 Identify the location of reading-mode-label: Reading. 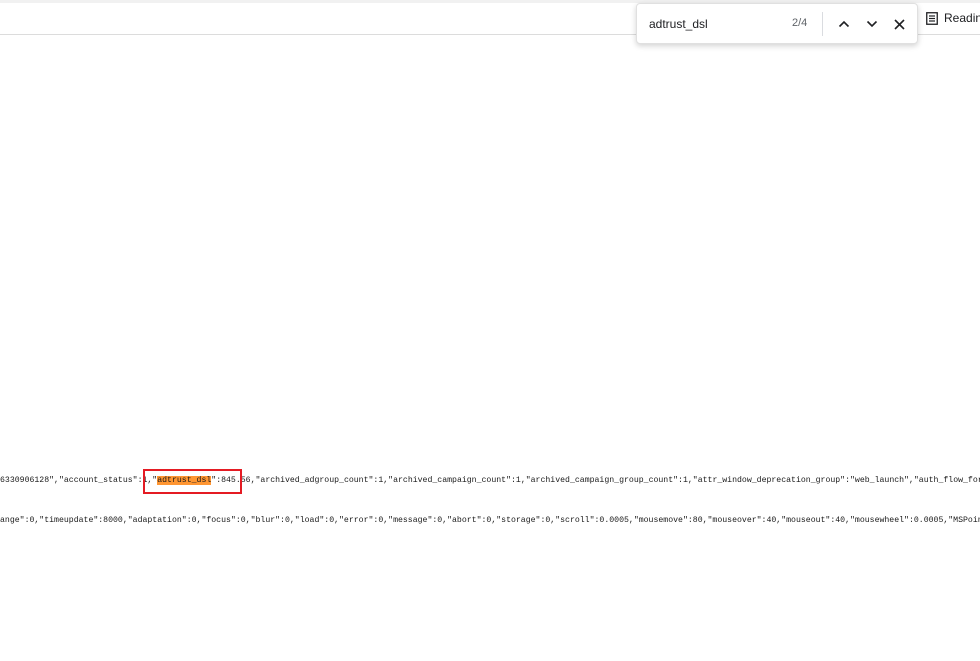
(962, 18).